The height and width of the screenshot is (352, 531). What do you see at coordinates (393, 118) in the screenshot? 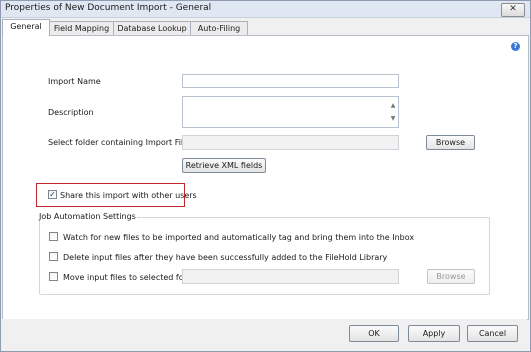
I see `scroll-down-icon: ▼` at bounding box center [393, 118].